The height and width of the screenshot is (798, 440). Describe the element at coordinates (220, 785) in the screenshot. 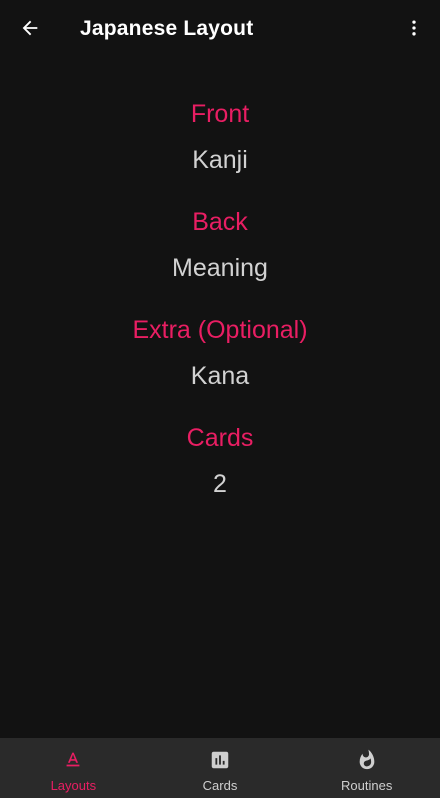

I see `nav-label-cards: Cards` at that location.